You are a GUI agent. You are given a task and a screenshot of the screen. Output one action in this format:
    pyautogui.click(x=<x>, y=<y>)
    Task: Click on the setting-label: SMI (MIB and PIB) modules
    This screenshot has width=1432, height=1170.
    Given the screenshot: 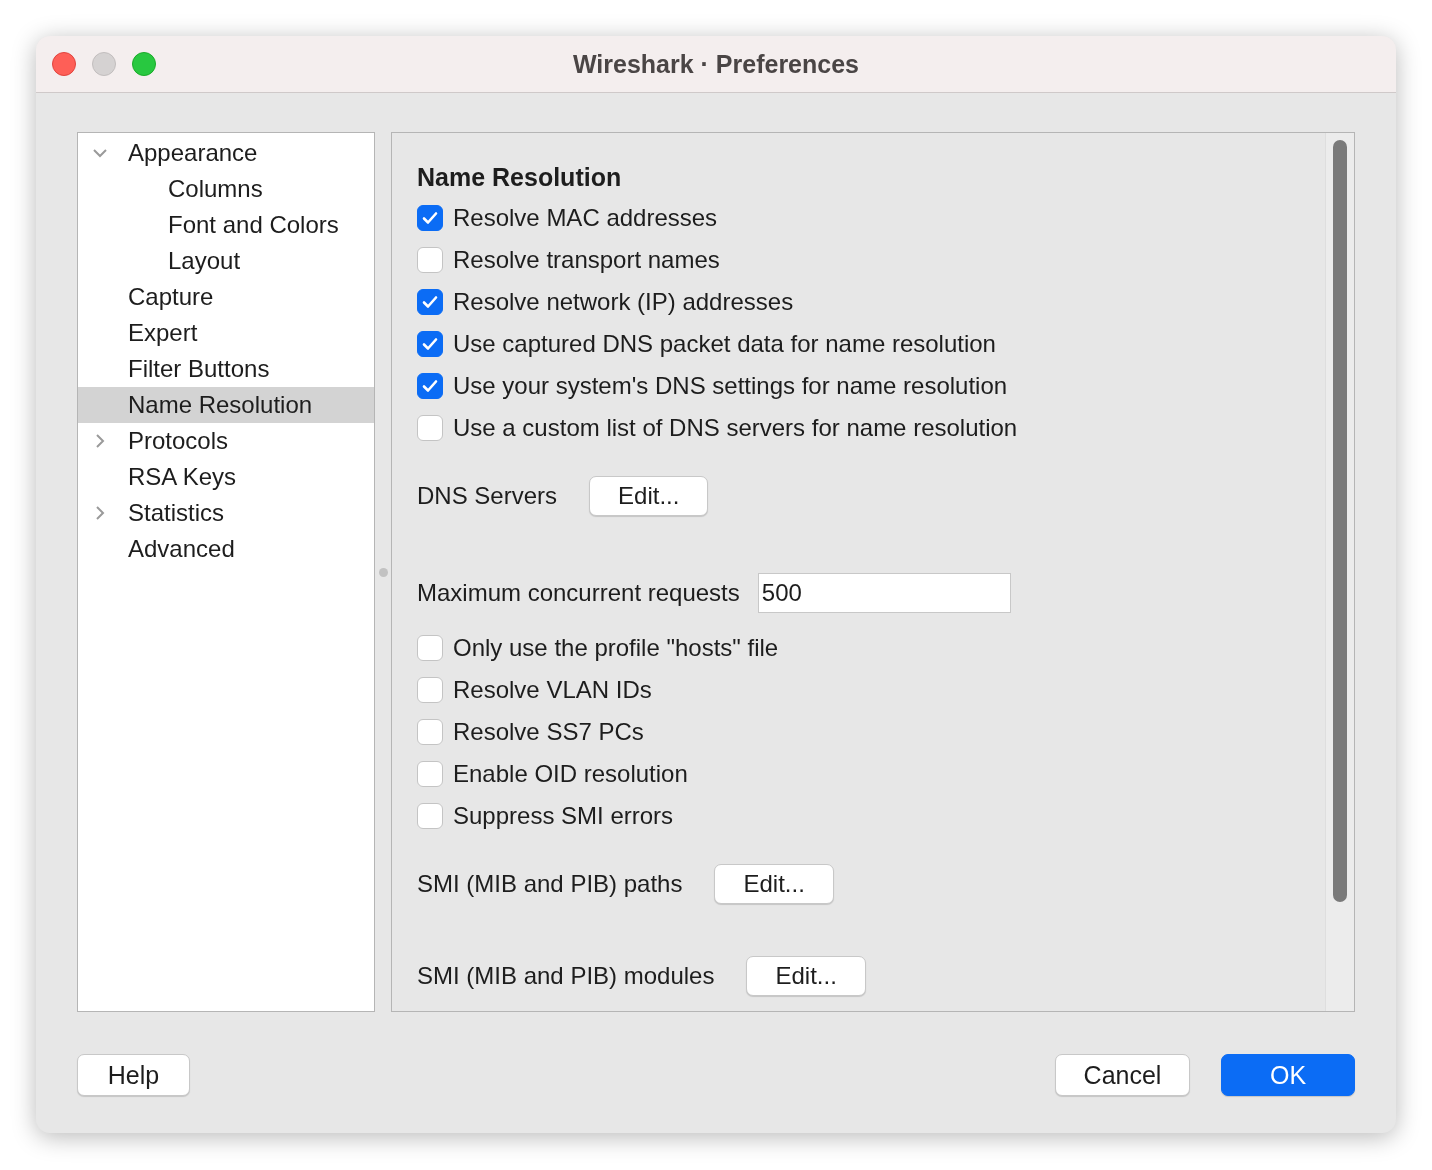 What is the action you would take?
    pyautogui.click(x=566, y=976)
    